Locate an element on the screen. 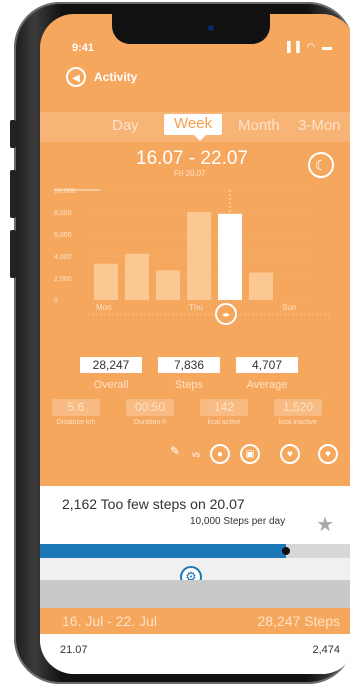 This screenshot has height=688, width=350. date-range: 16.07 - 22.07 is located at coordinates (192, 158).